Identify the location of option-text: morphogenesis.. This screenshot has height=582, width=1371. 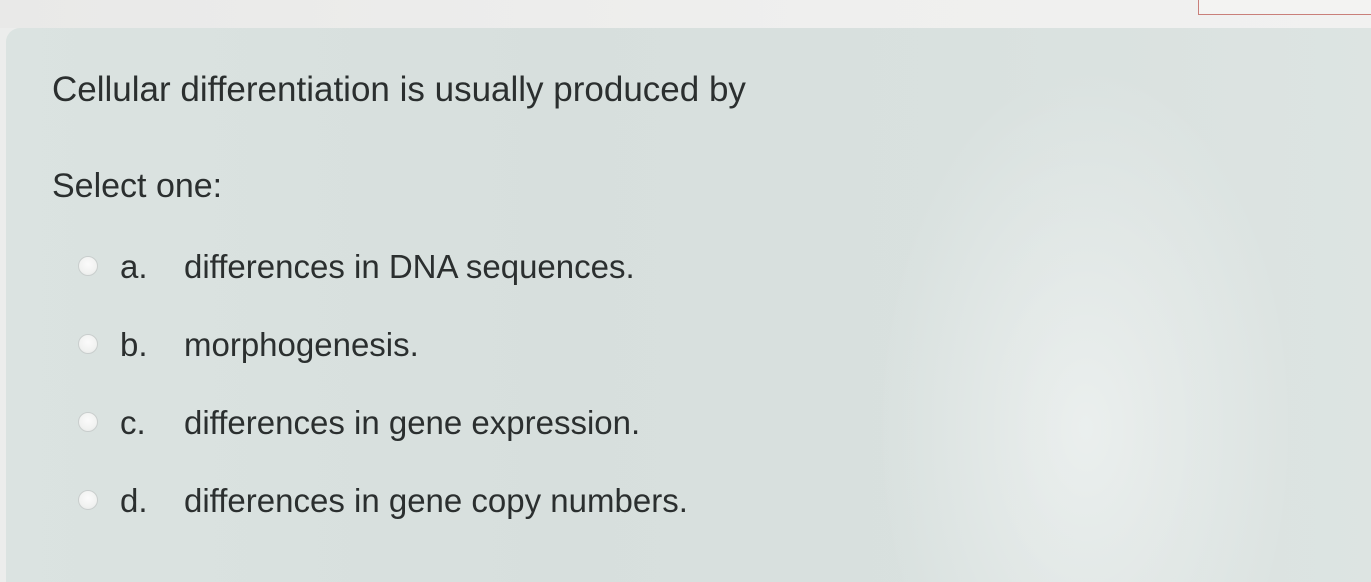
(301, 345).